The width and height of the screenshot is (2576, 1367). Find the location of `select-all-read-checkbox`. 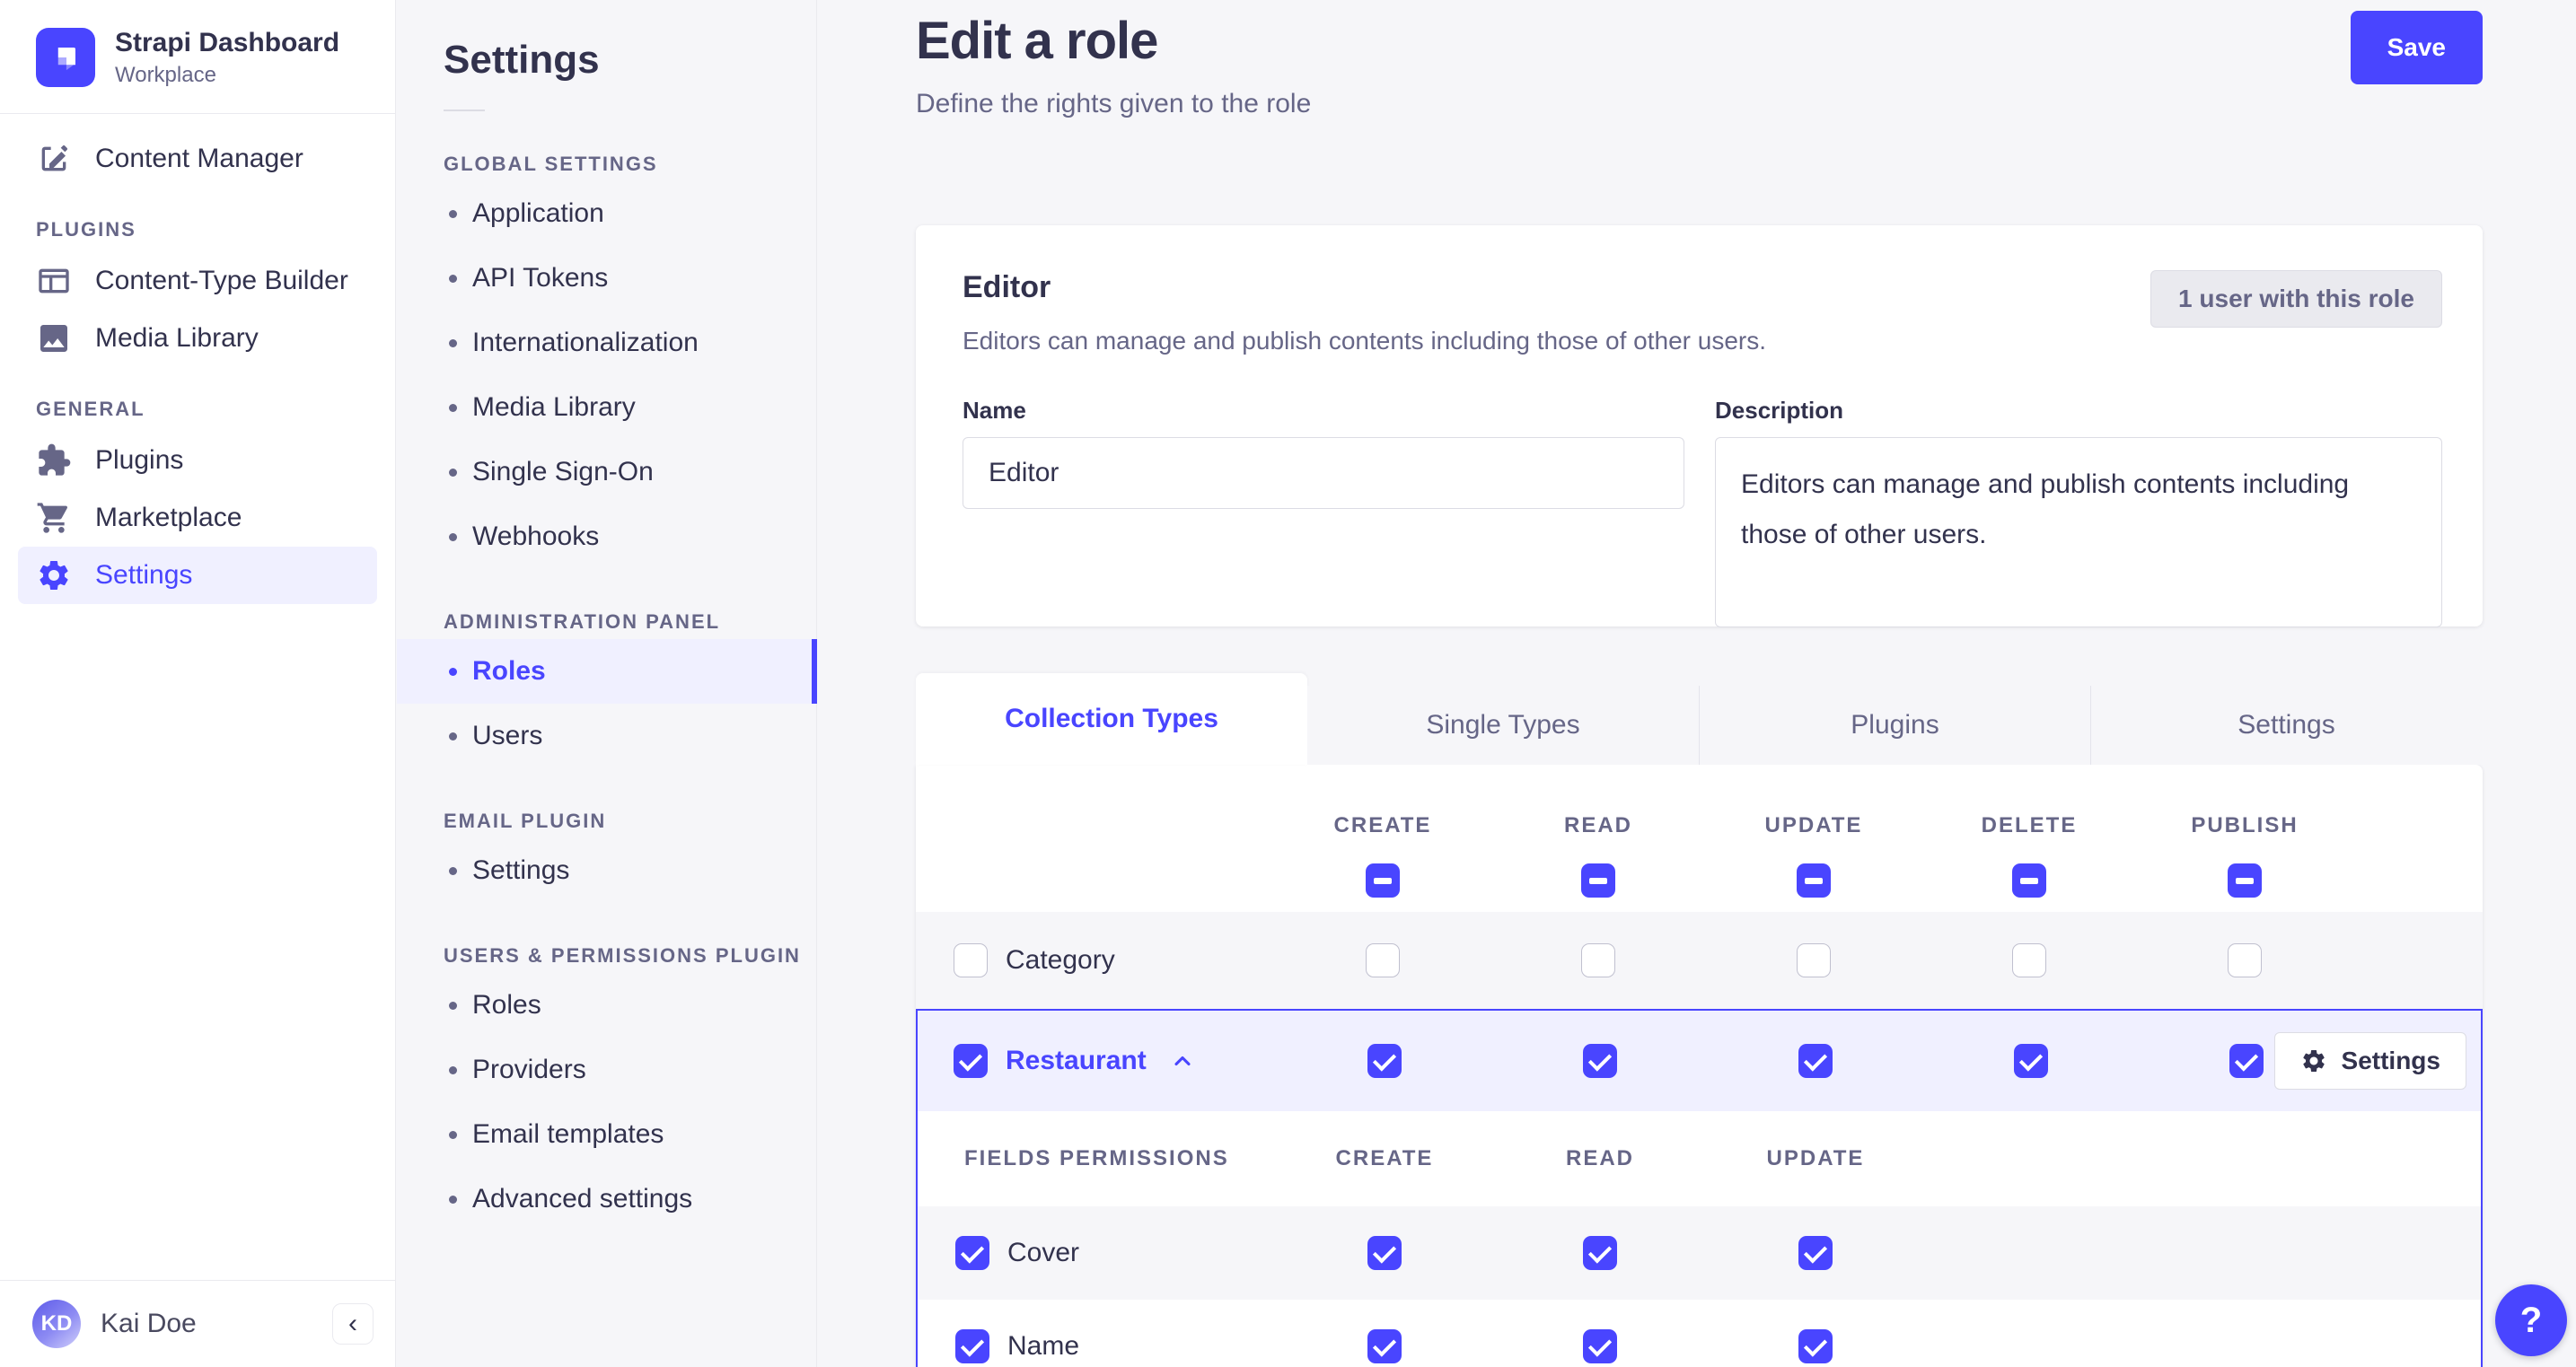

select-all-read-checkbox is located at coordinates (1598, 880).